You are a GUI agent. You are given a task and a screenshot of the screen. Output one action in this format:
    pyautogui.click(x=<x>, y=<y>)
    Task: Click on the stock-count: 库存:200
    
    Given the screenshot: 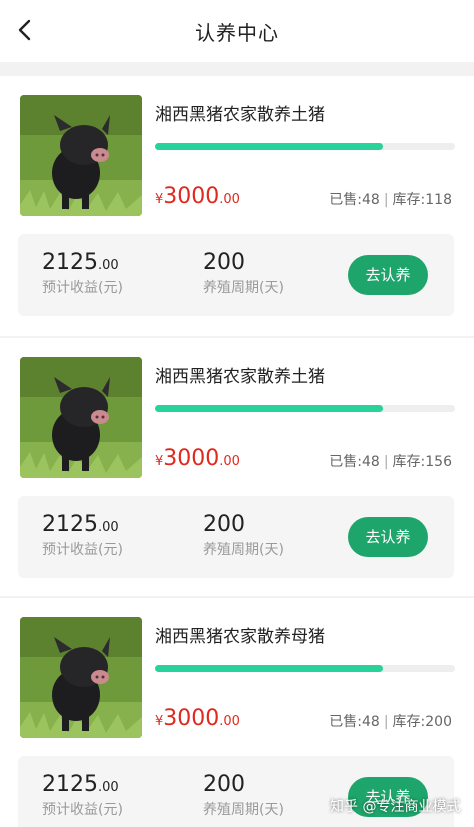 What is the action you would take?
    pyautogui.click(x=422, y=722)
    